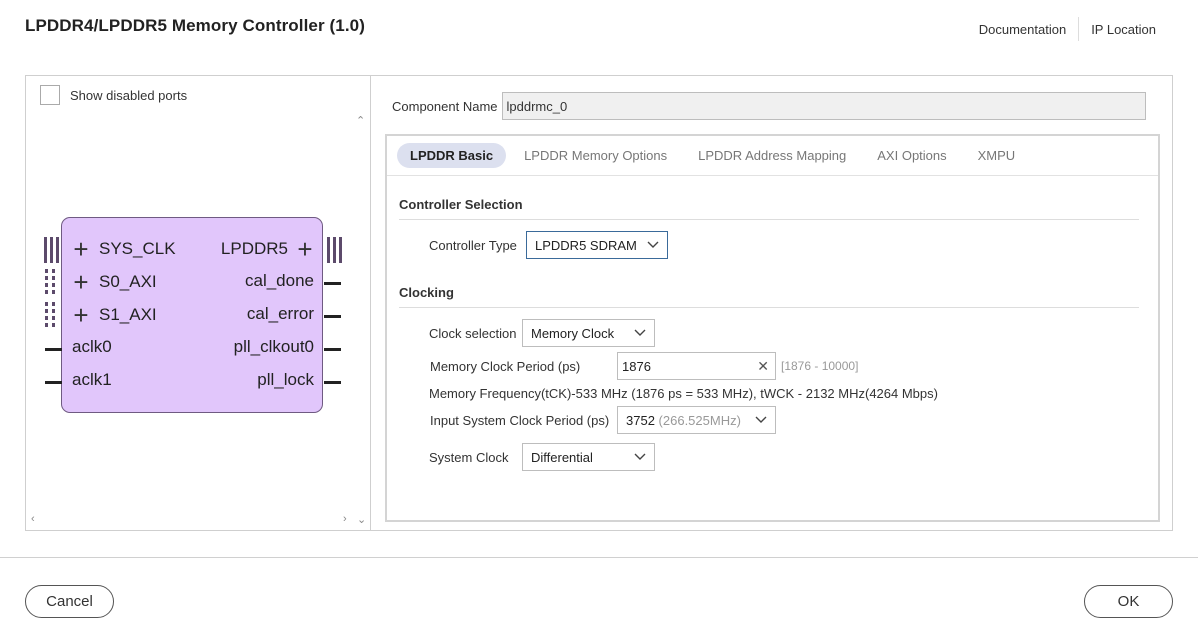  I want to click on controller-selection-heading: Controller Selection, so click(461, 204).